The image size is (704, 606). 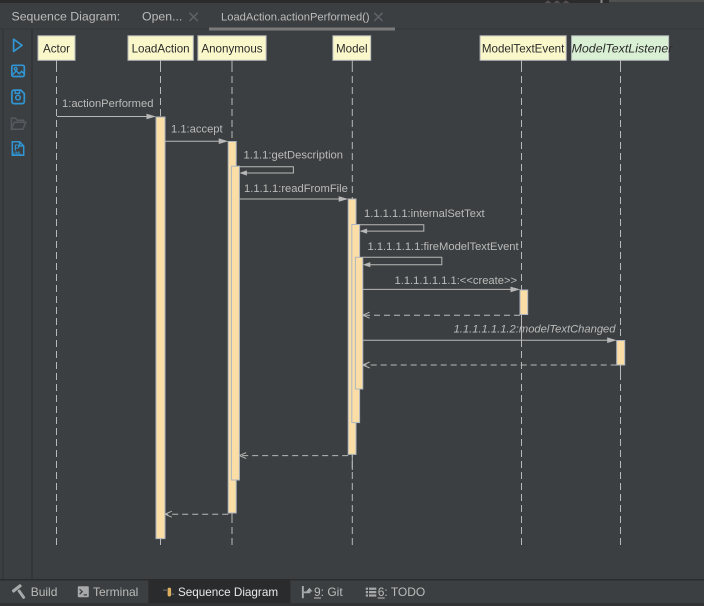 I want to click on svg-text: Sequence Diagram, so click(x=228, y=592).